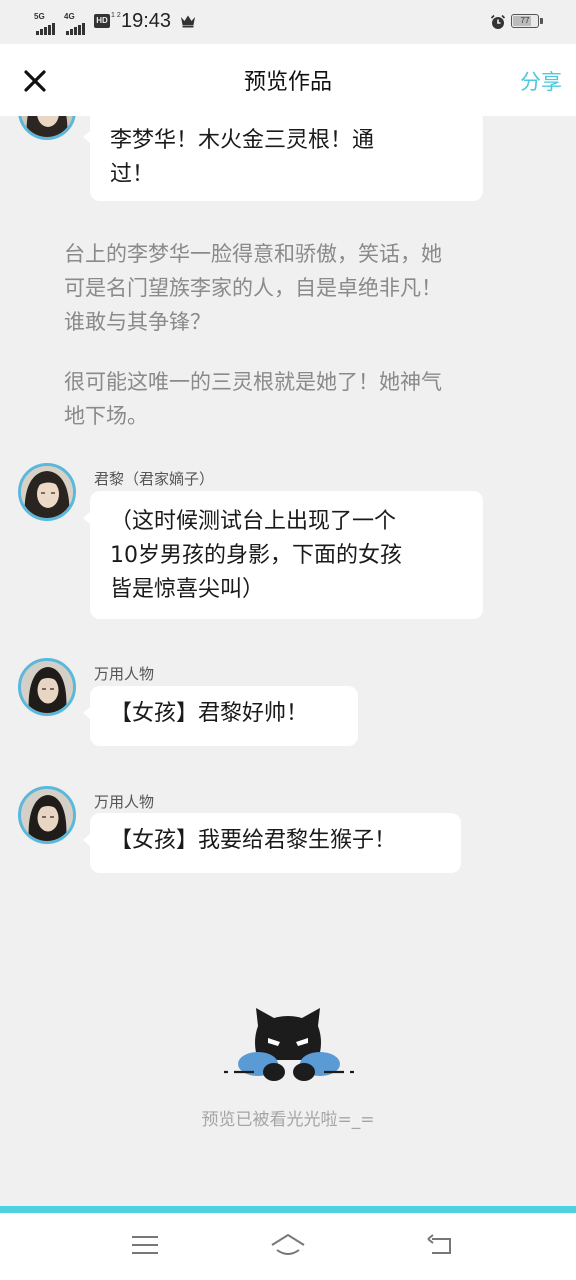  Describe the element at coordinates (145, 1245) in the screenshot. I see `menu-icon` at that location.